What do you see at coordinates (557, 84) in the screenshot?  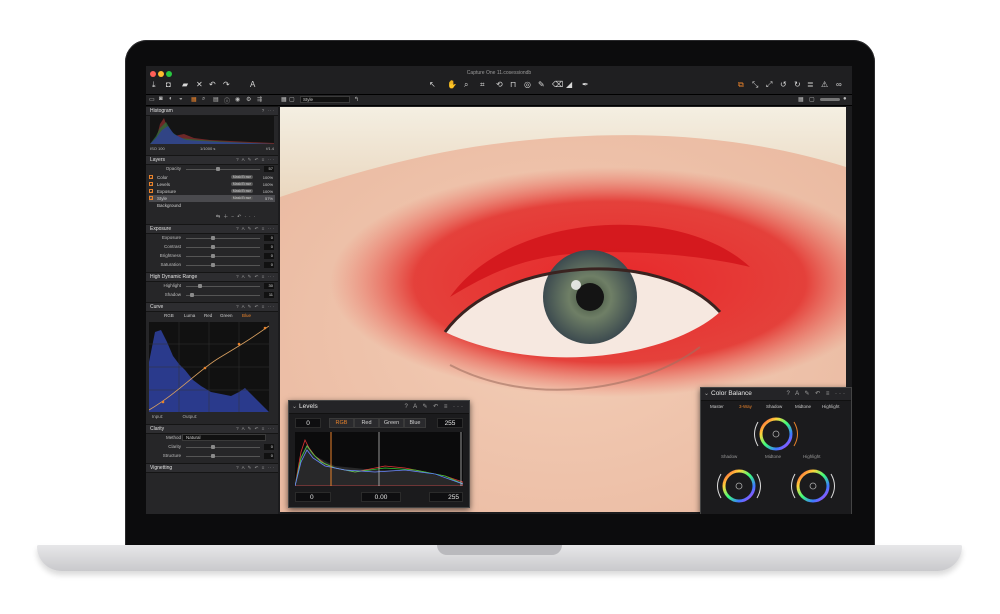 I see `eraser-icon: ⌫` at bounding box center [557, 84].